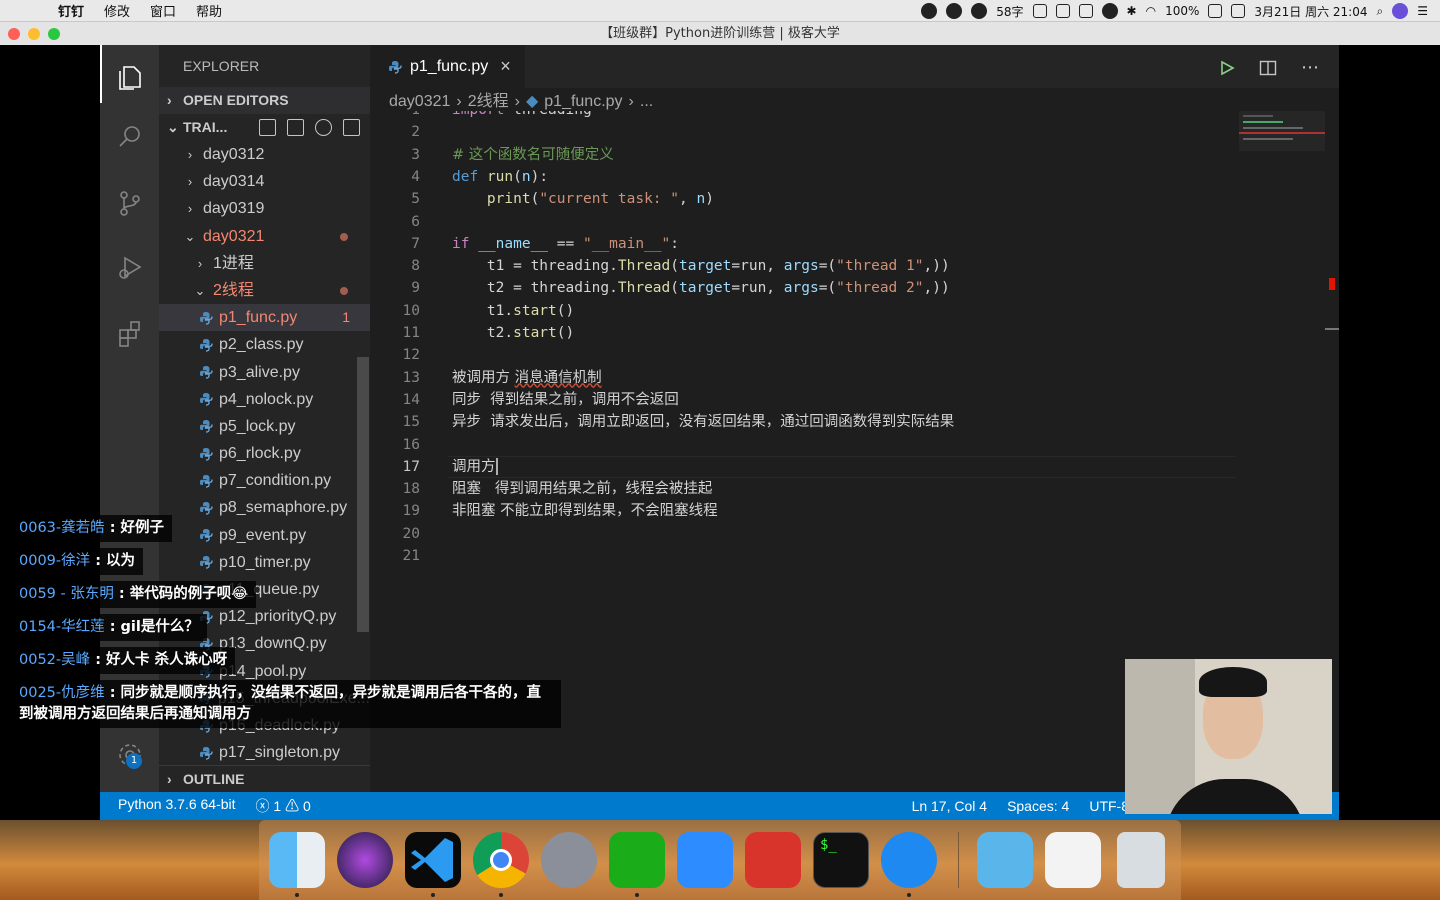 The height and width of the screenshot is (900, 1440). I want to click on folder-day0321: ⌄ day0321, so click(264, 236).